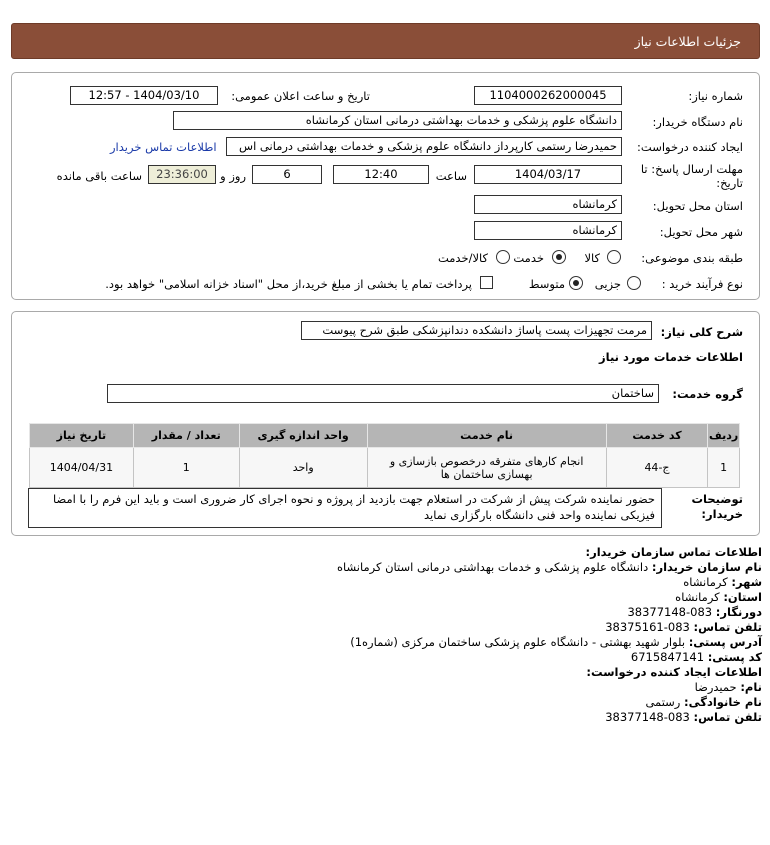 The width and height of the screenshot is (770, 845). I want to click on need-number-field: 1104000262000045, so click(548, 95).